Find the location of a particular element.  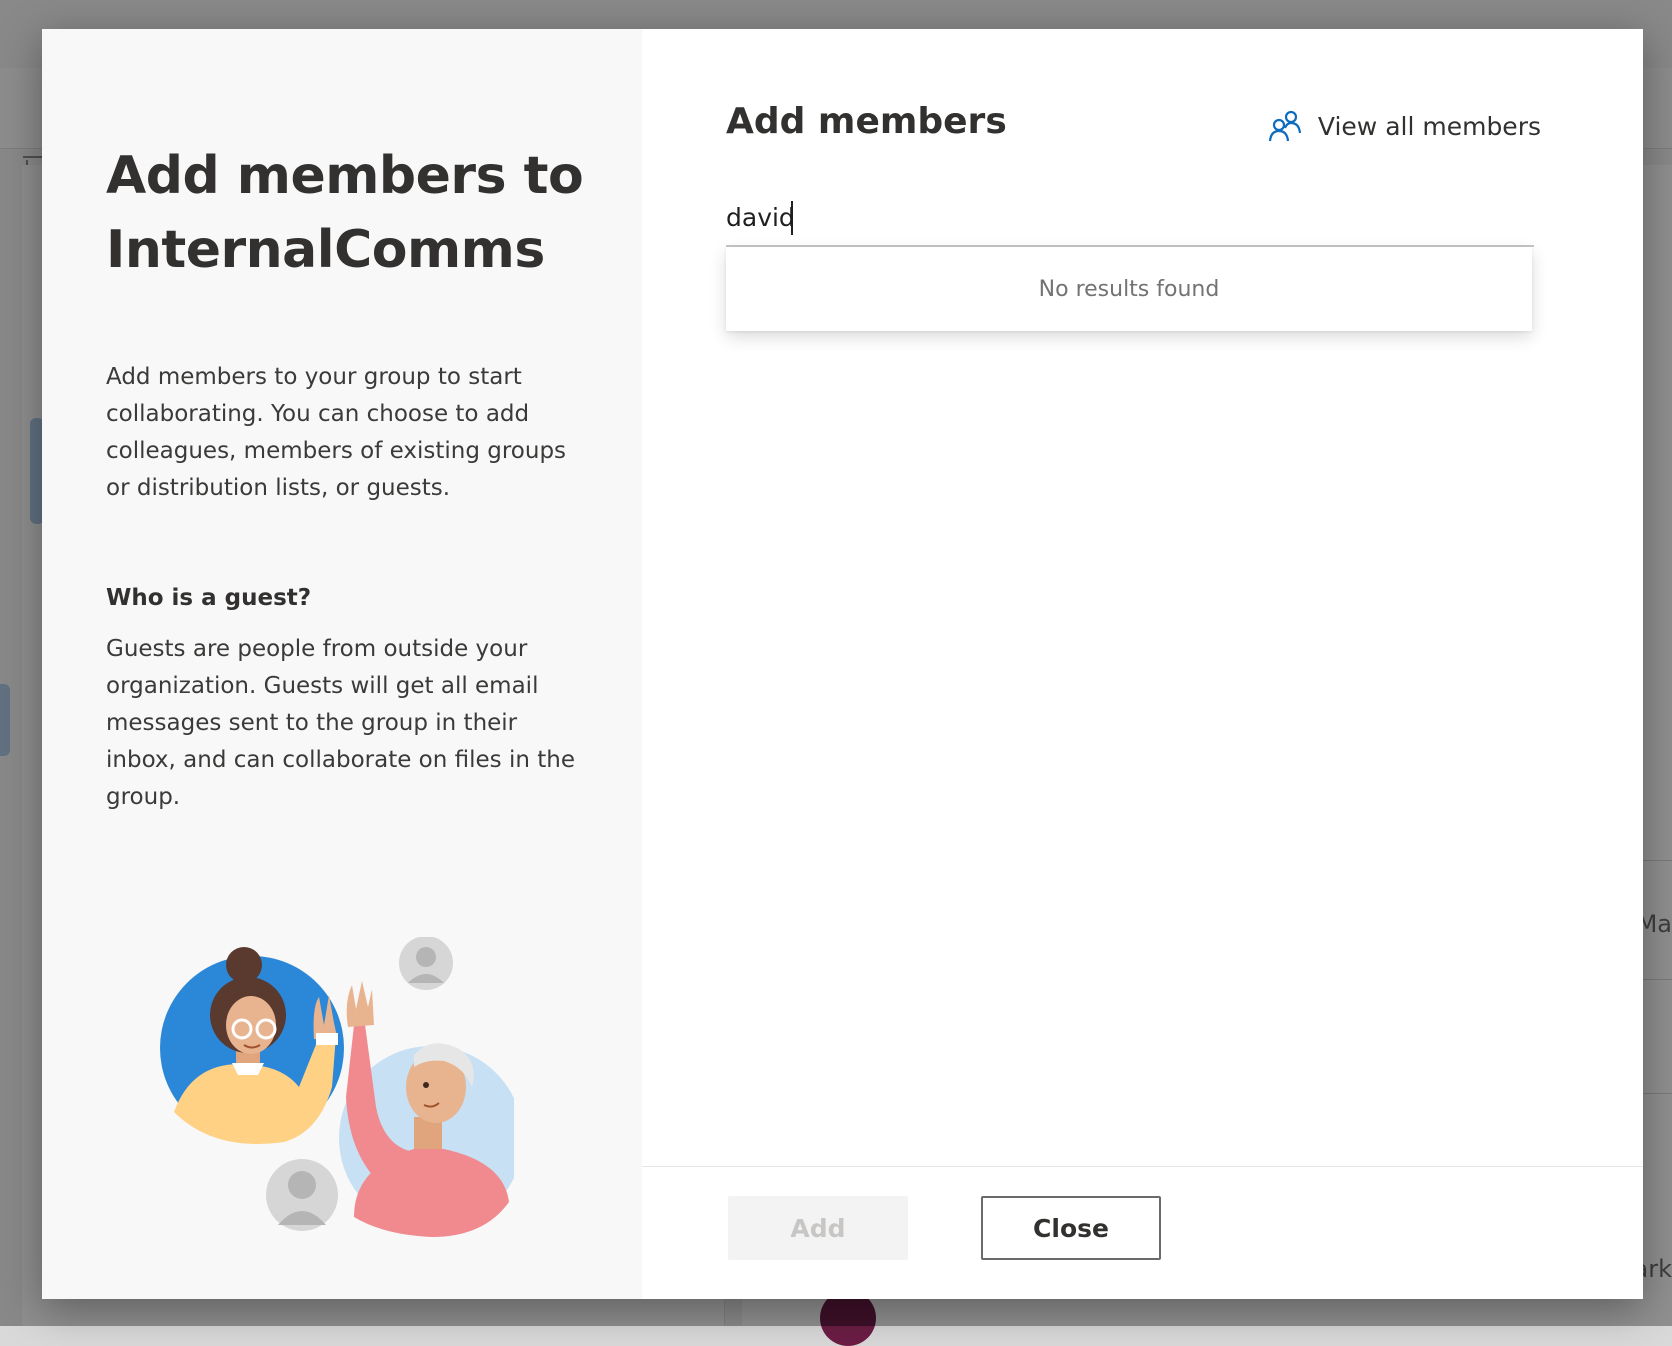

people-icon is located at coordinates (1285, 126).